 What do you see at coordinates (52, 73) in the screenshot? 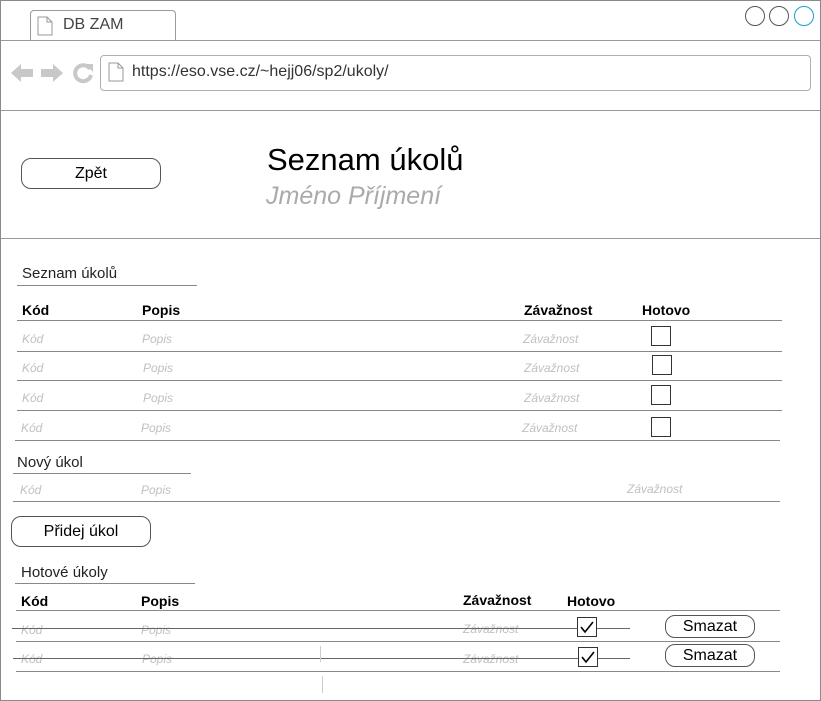
I see `forward-arrow-icon` at bounding box center [52, 73].